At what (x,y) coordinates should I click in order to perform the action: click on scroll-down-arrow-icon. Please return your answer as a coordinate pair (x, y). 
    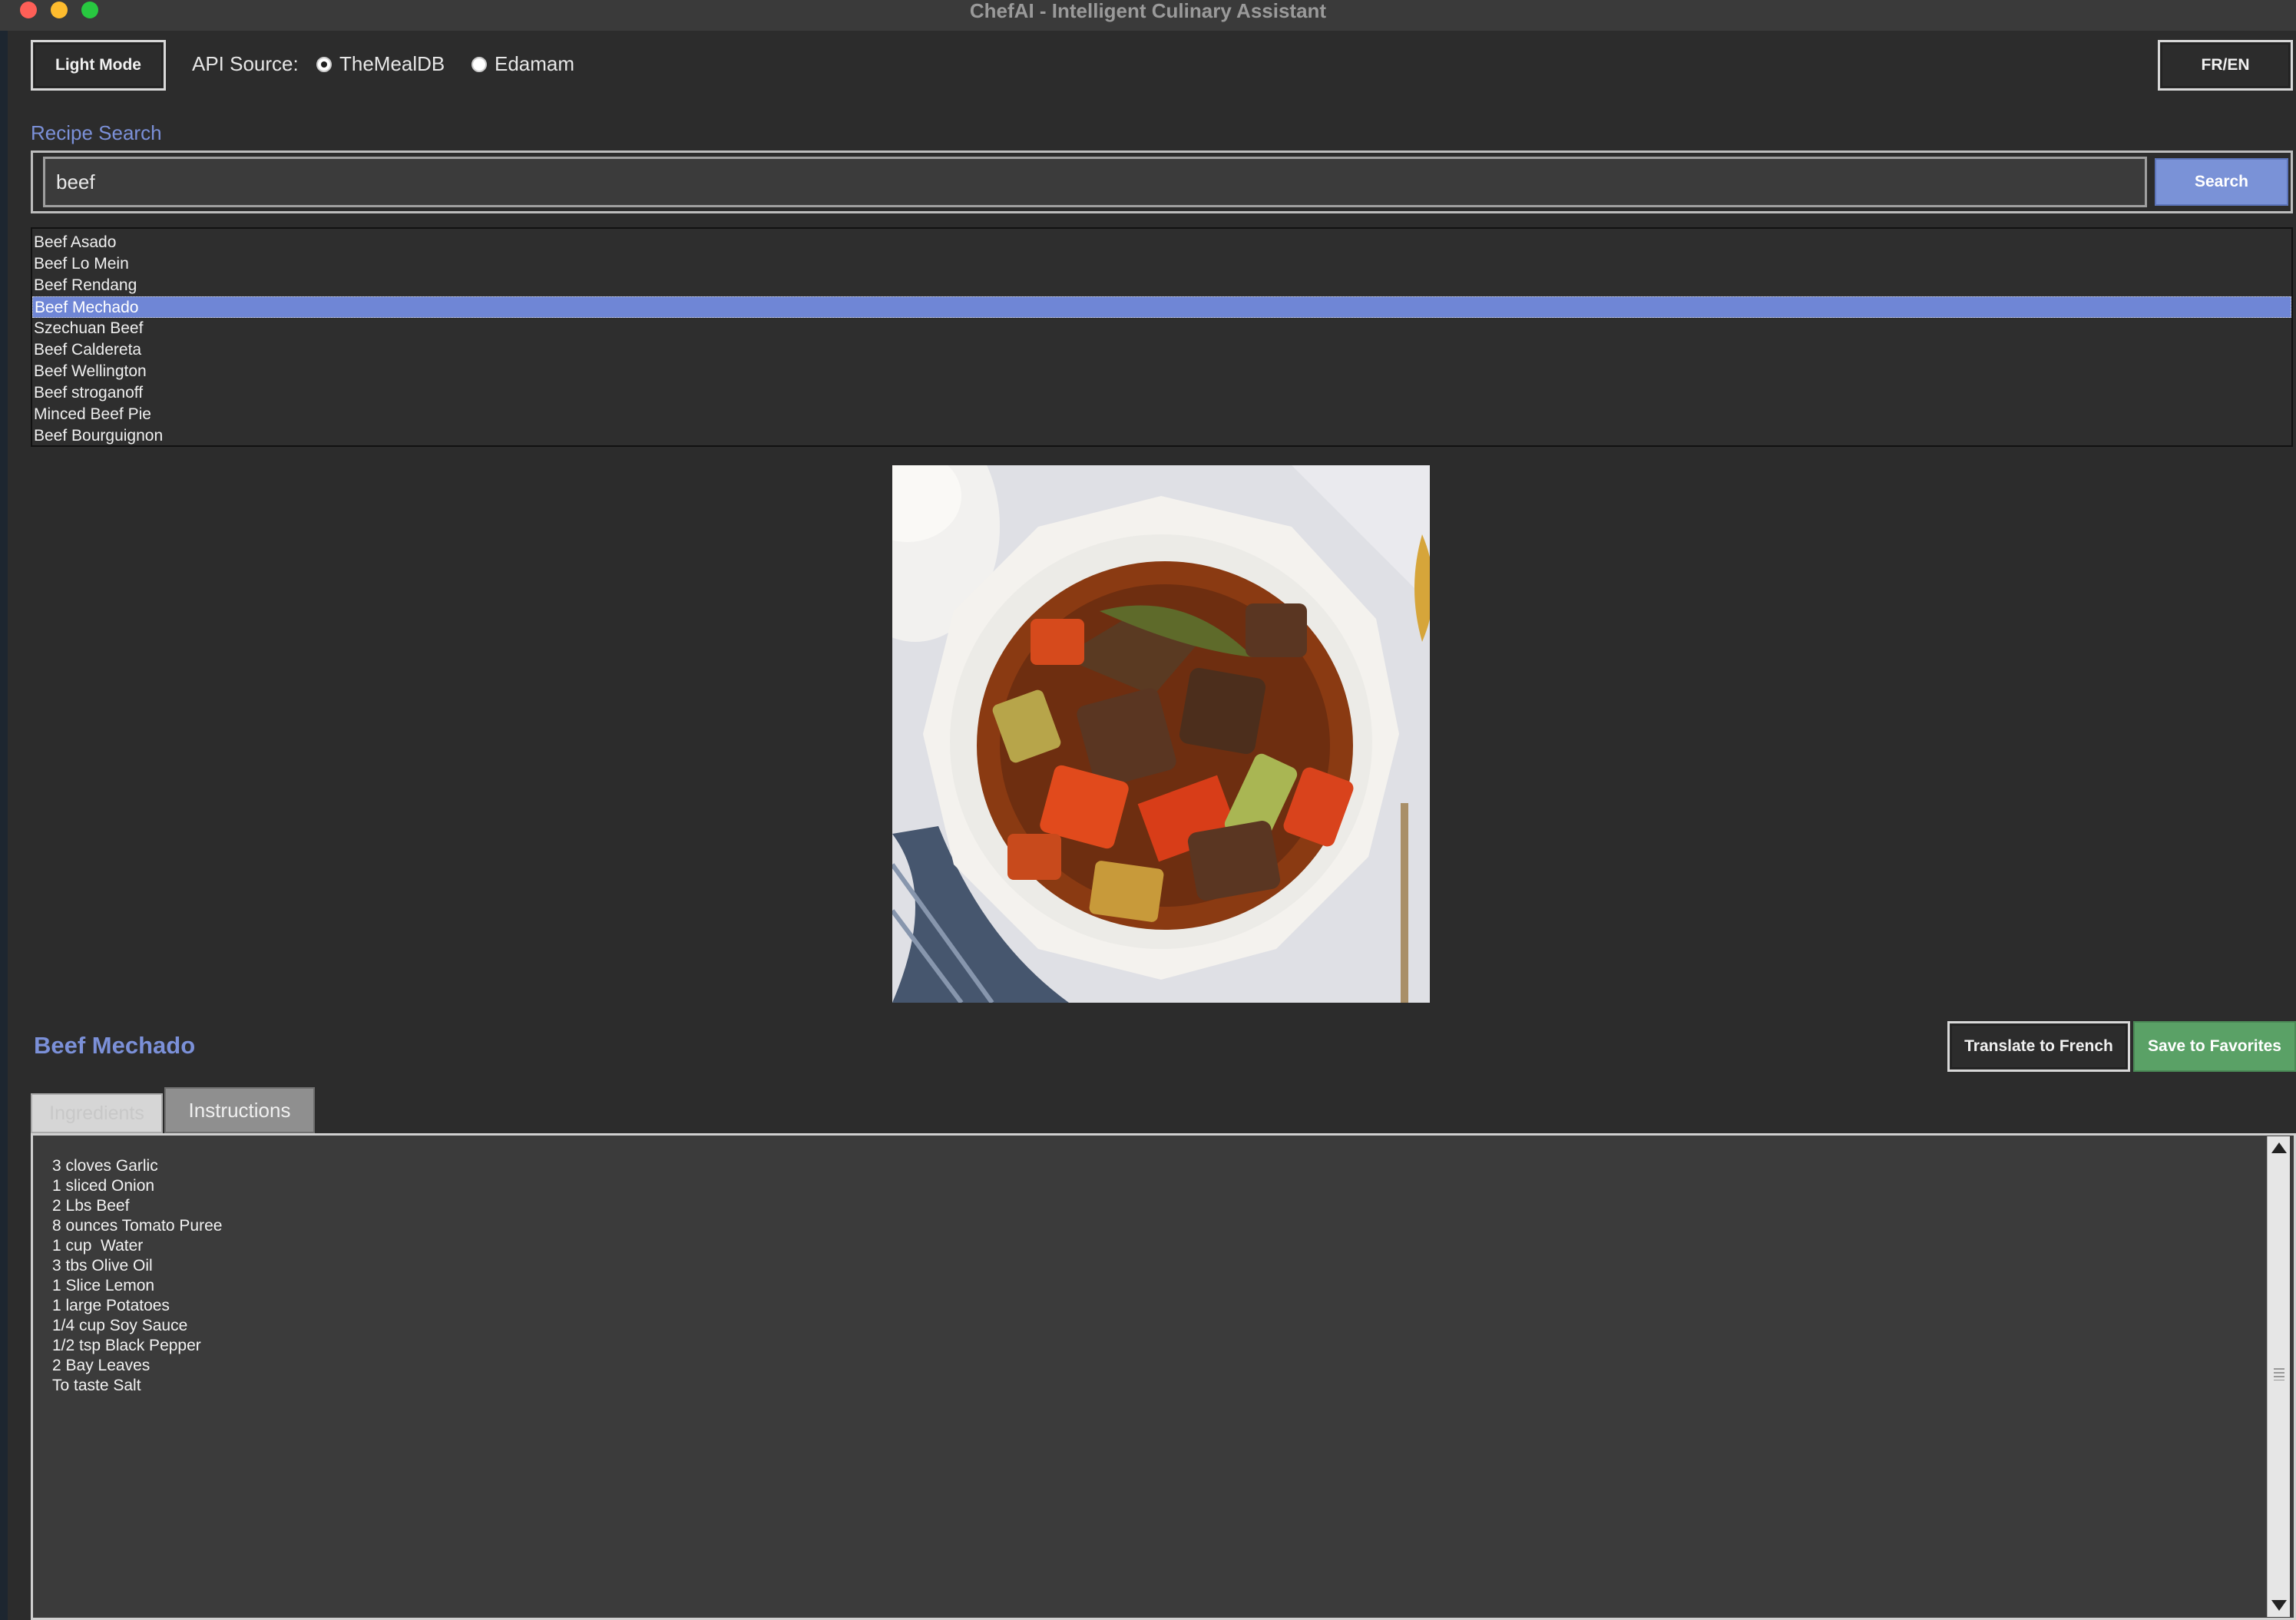
    Looking at the image, I should click on (2279, 1605).